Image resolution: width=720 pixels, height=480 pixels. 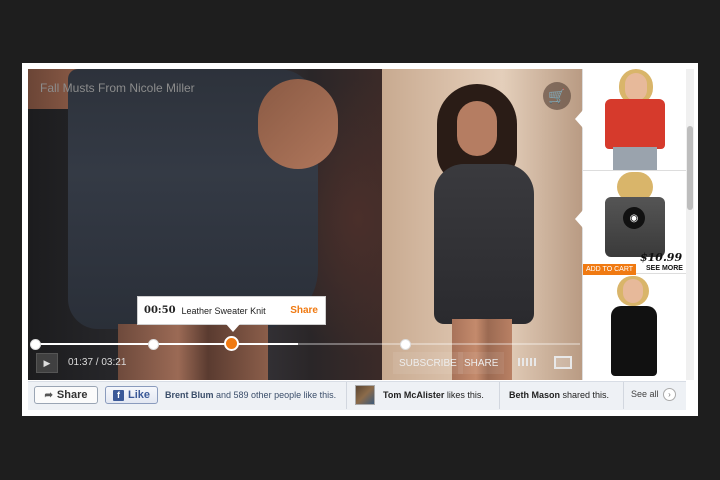 What do you see at coordinates (609, 269) in the screenshot?
I see `add-to-cart-button: ADD TO CART` at bounding box center [609, 269].